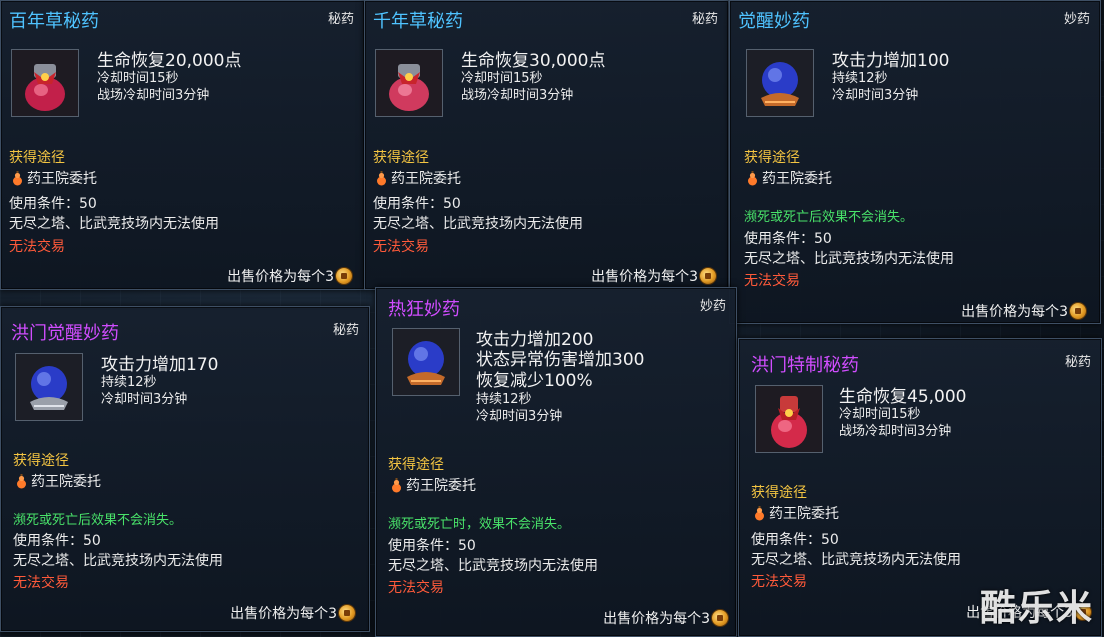  What do you see at coordinates (418, 21) in the screenshot?
I see `item-title: 千年草秘药` at bounding box center [418, 21].